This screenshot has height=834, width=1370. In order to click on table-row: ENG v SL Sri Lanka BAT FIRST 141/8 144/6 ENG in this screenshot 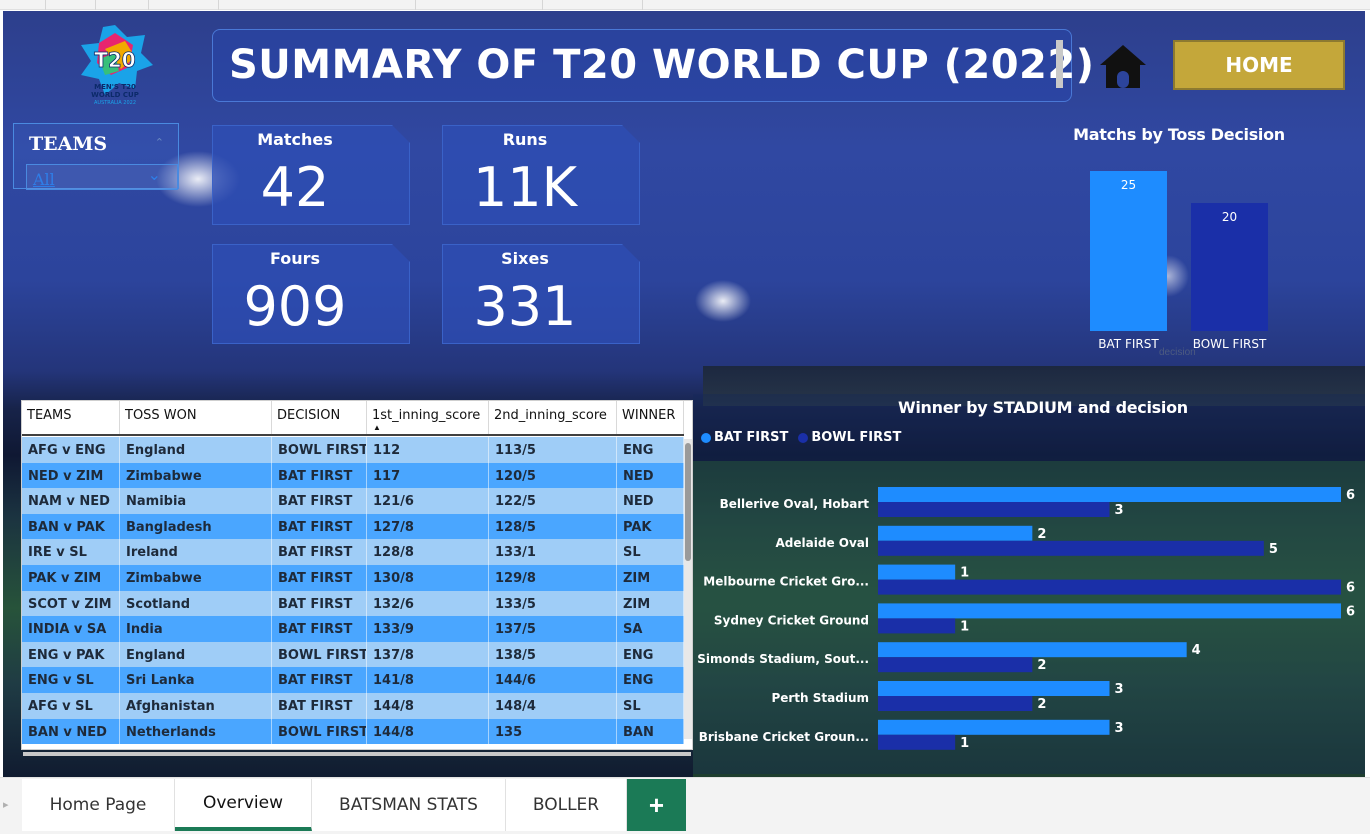, I will do `click(353, 680)`.